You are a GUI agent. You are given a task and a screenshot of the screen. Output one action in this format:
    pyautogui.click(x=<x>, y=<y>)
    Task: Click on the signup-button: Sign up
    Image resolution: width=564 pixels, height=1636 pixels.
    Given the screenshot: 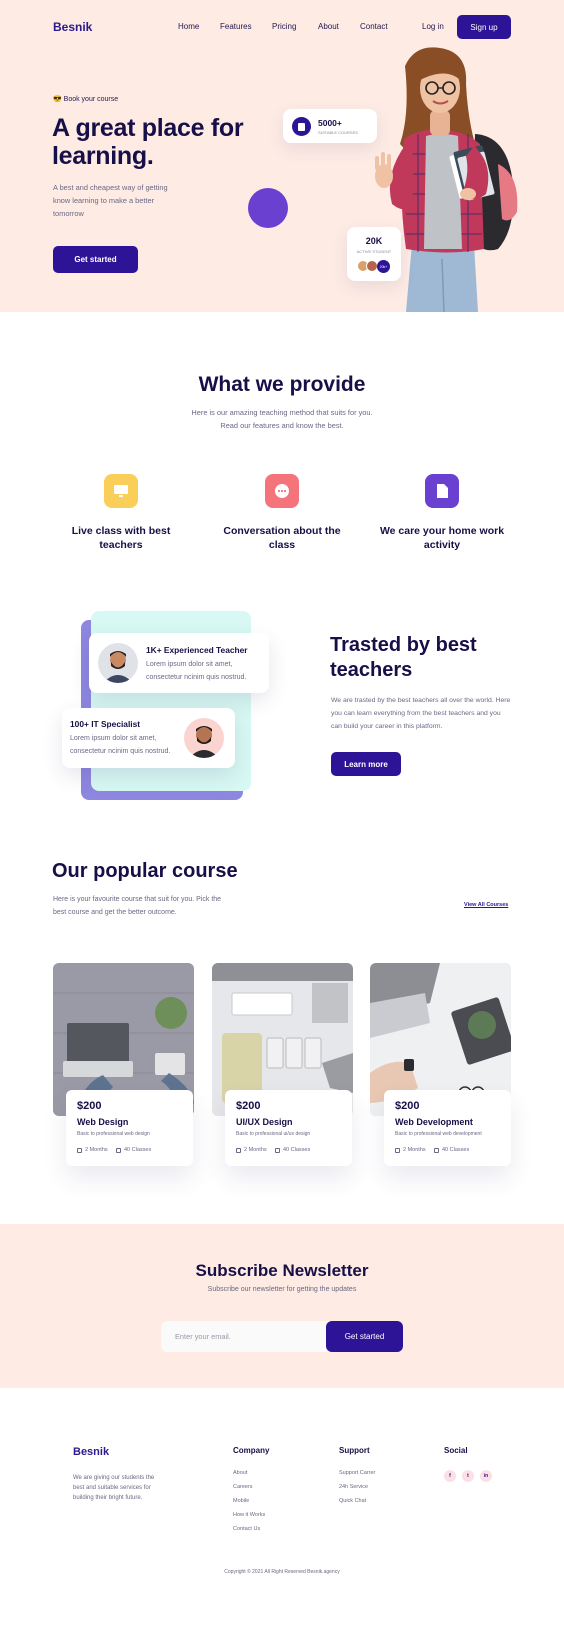 What is the action you would take?
    pyautogui.click(x=484, y=27)
    